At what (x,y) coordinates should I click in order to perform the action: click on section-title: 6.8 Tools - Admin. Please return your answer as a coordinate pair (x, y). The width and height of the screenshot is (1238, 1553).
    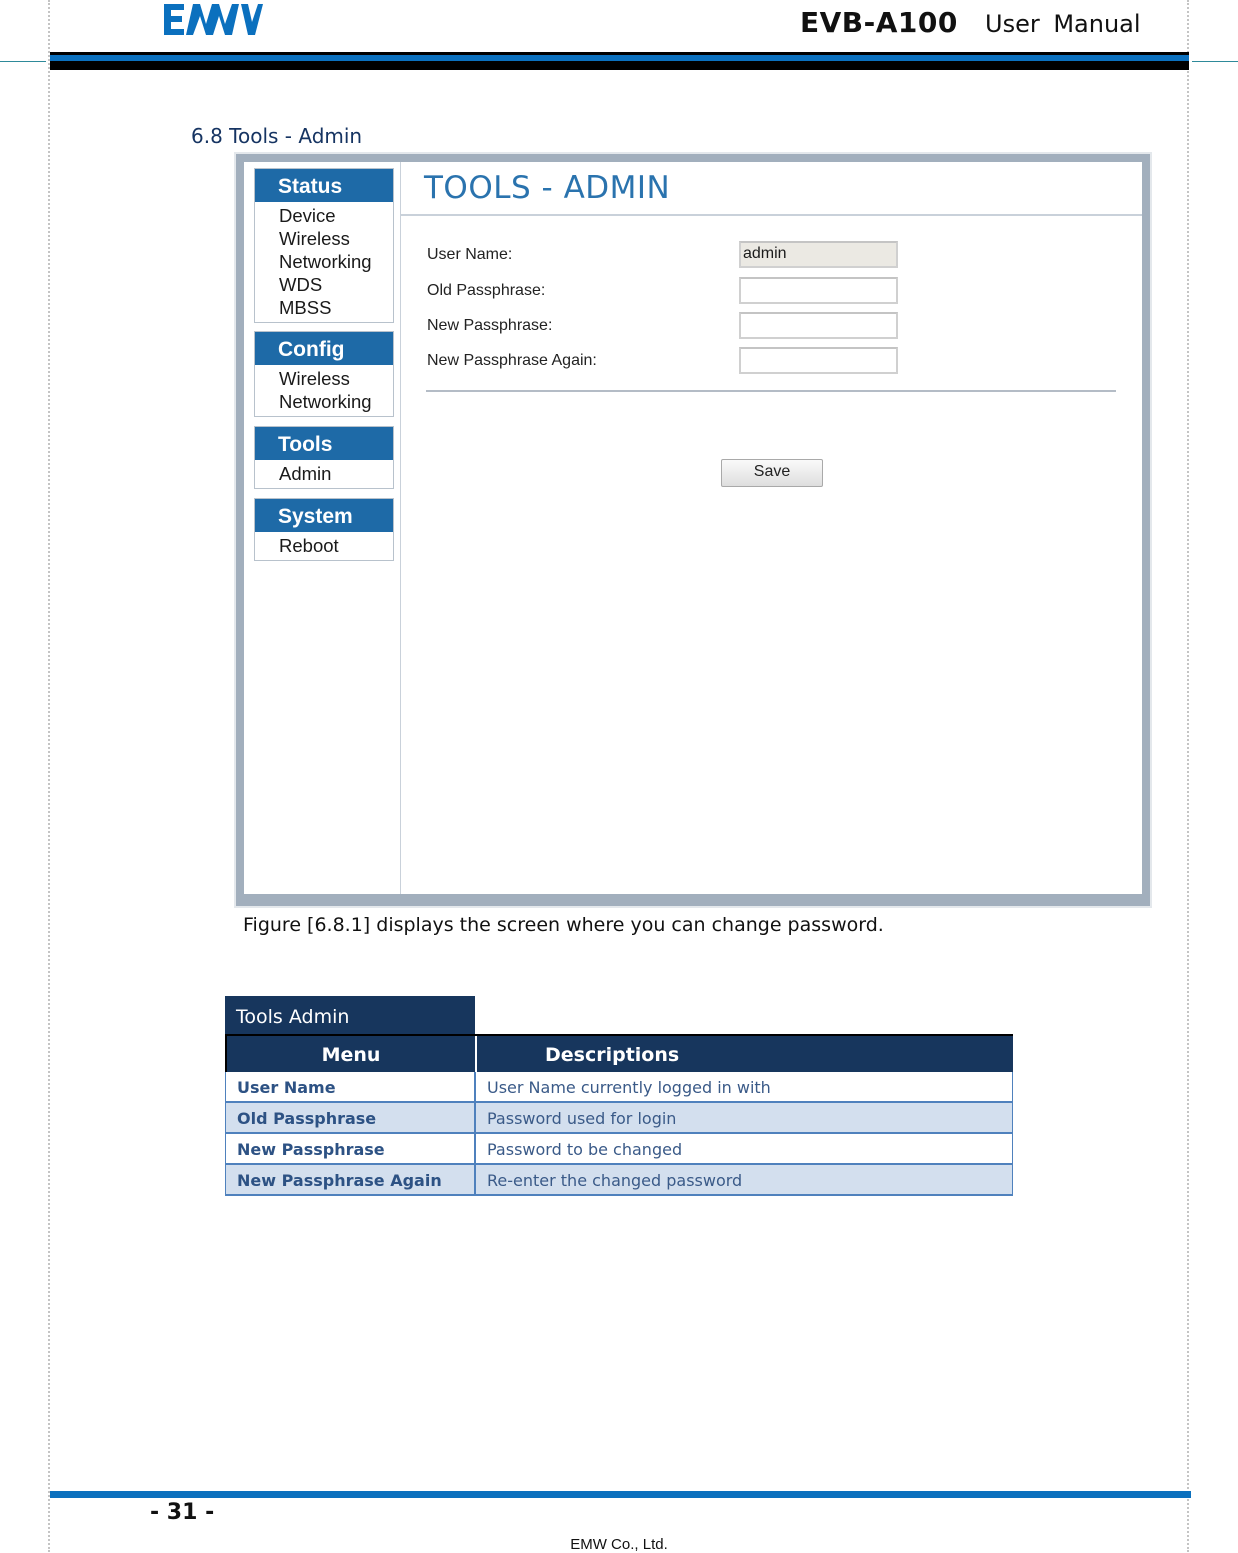
    Looking at the image, I should click on (277, 136).